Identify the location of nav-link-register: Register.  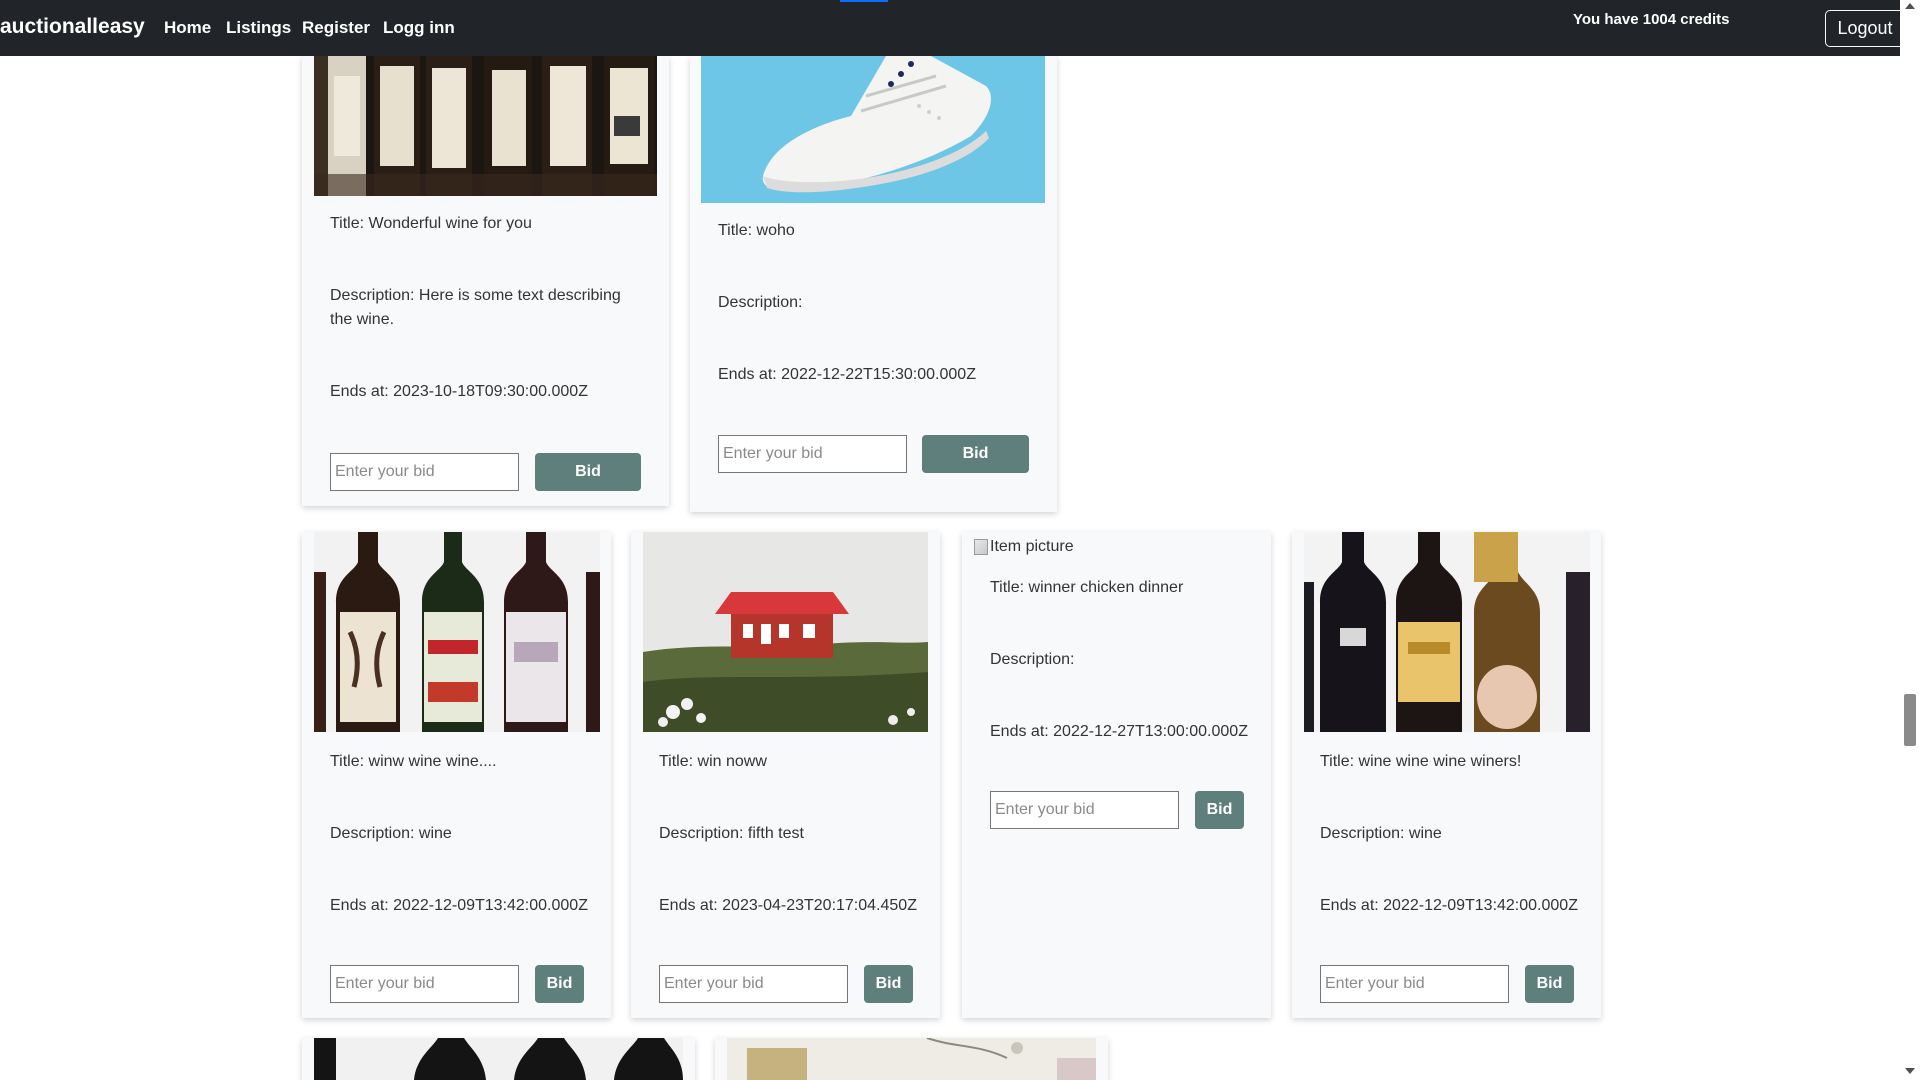
(336, 28).